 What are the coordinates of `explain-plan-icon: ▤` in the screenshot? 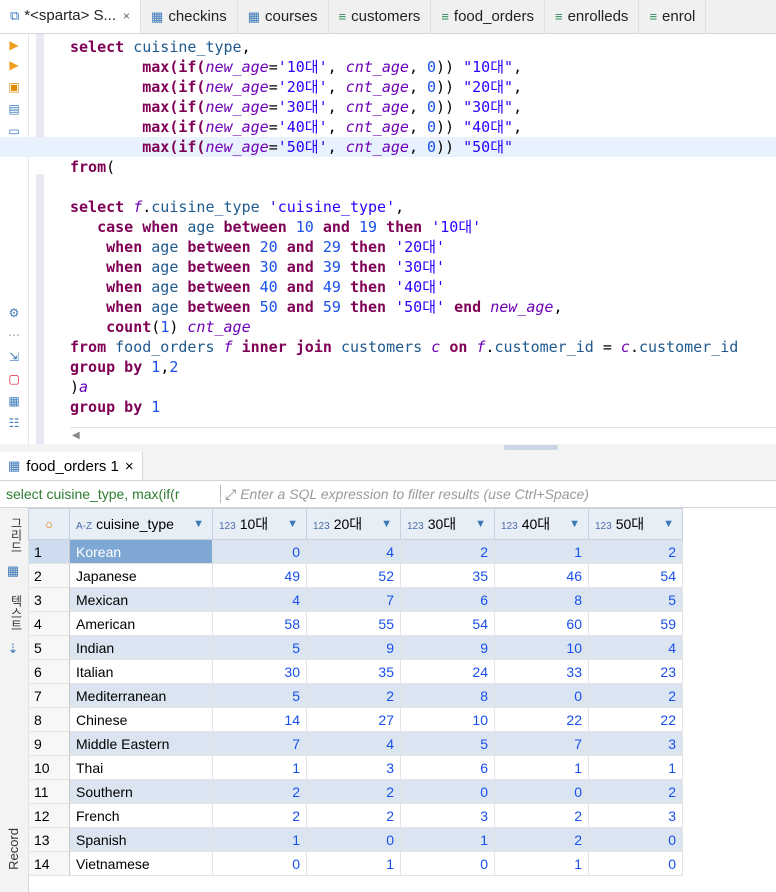 It's located at (14, 109).